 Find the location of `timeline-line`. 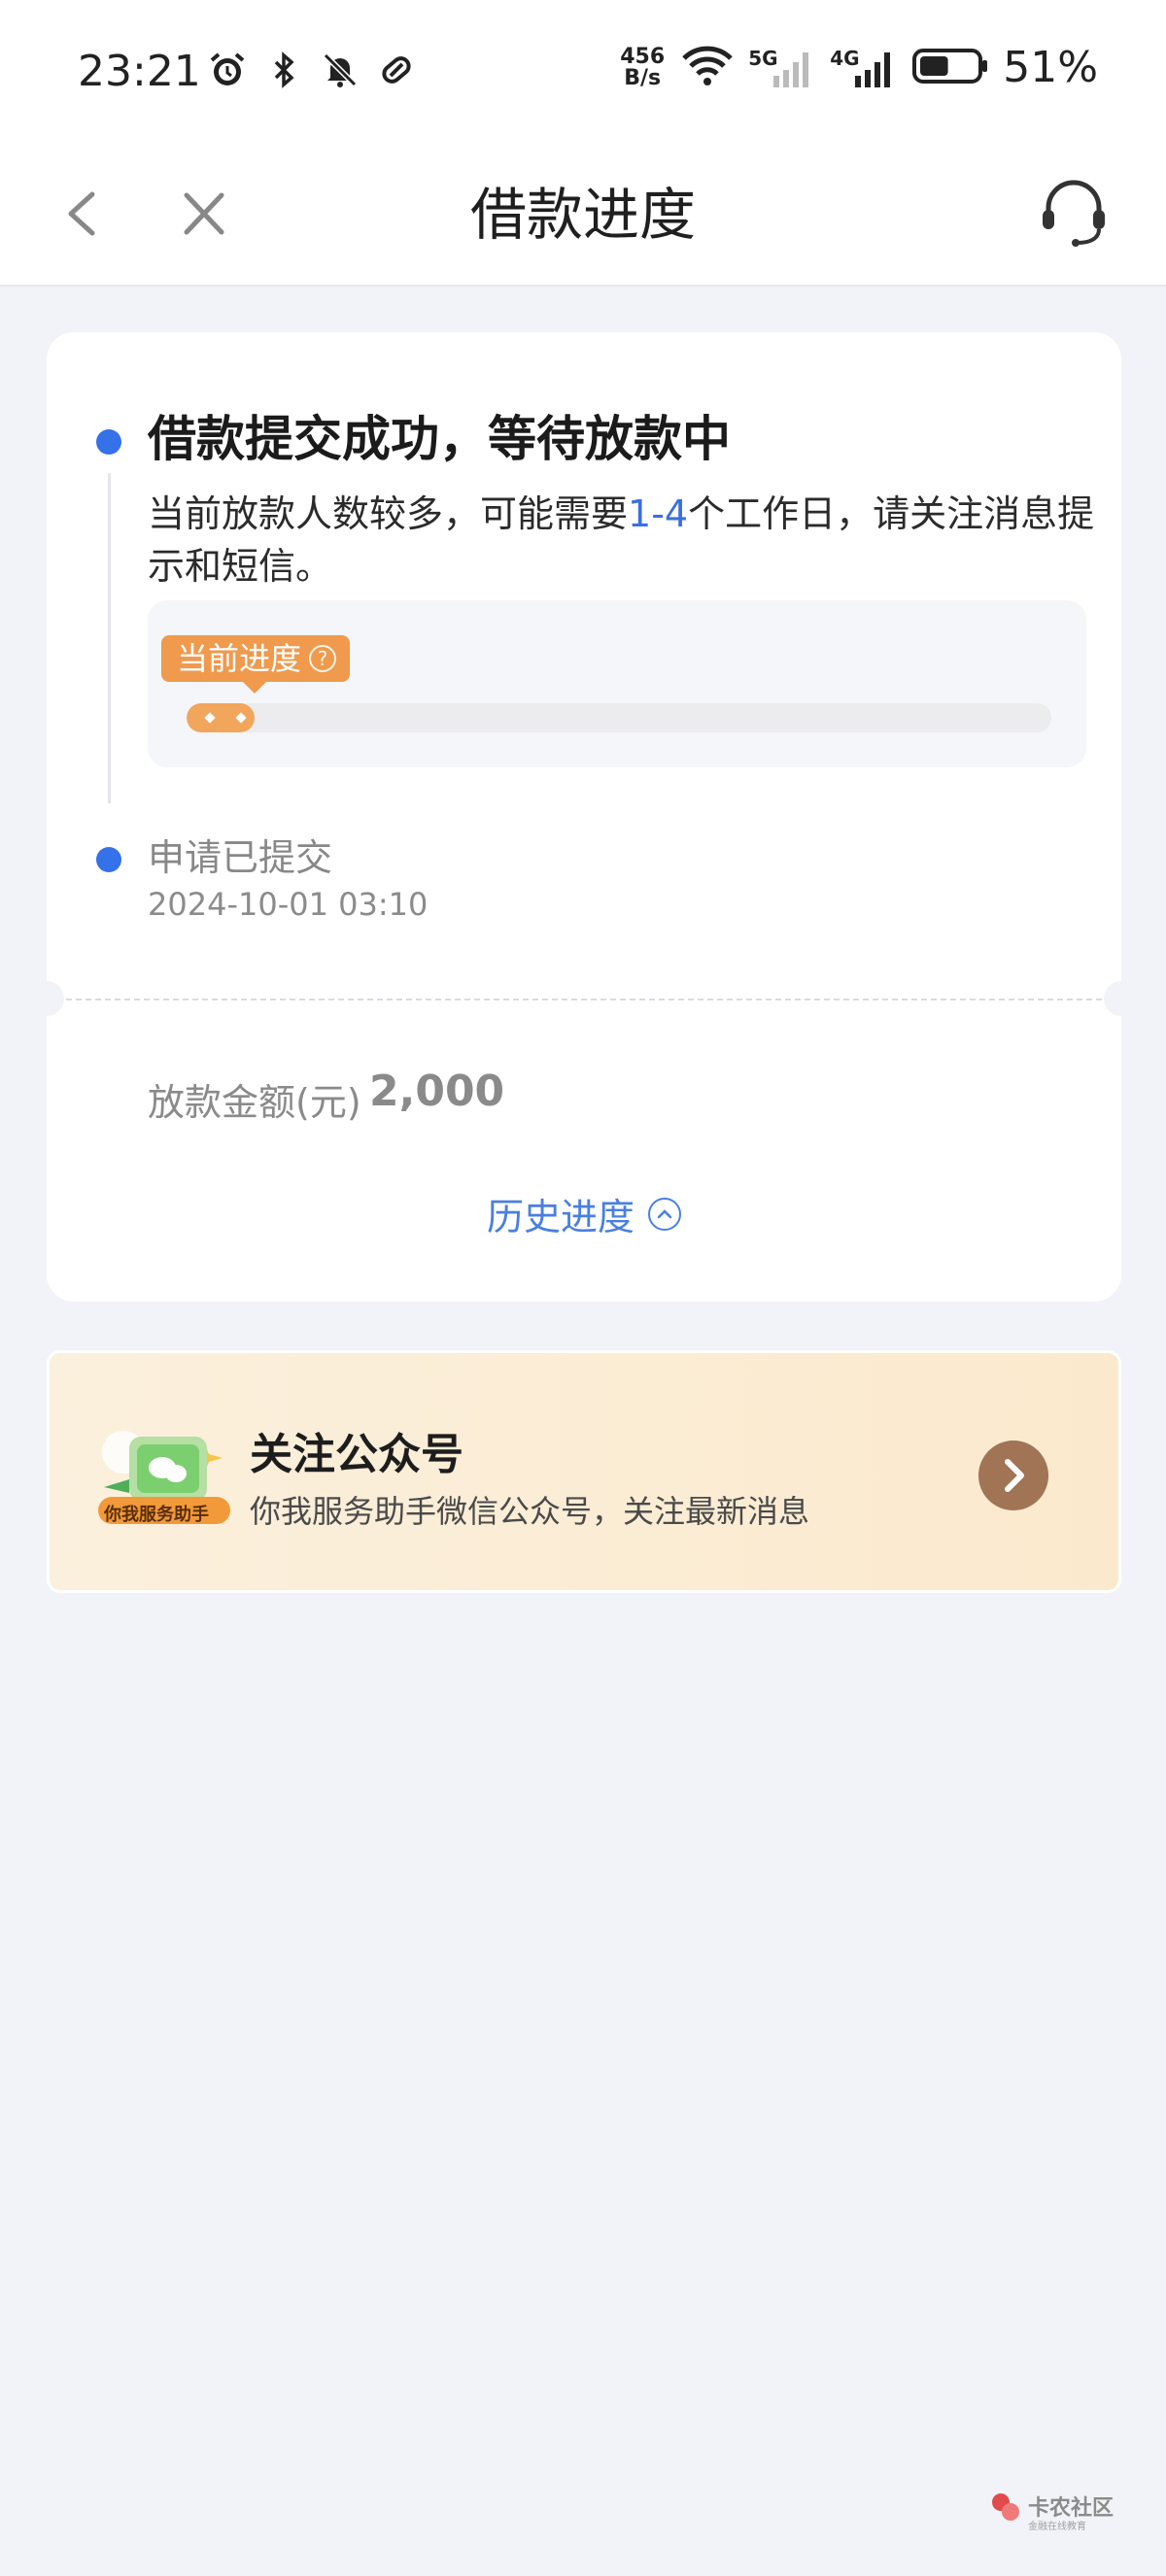

timeline-line is located at coordinates (109, 638).